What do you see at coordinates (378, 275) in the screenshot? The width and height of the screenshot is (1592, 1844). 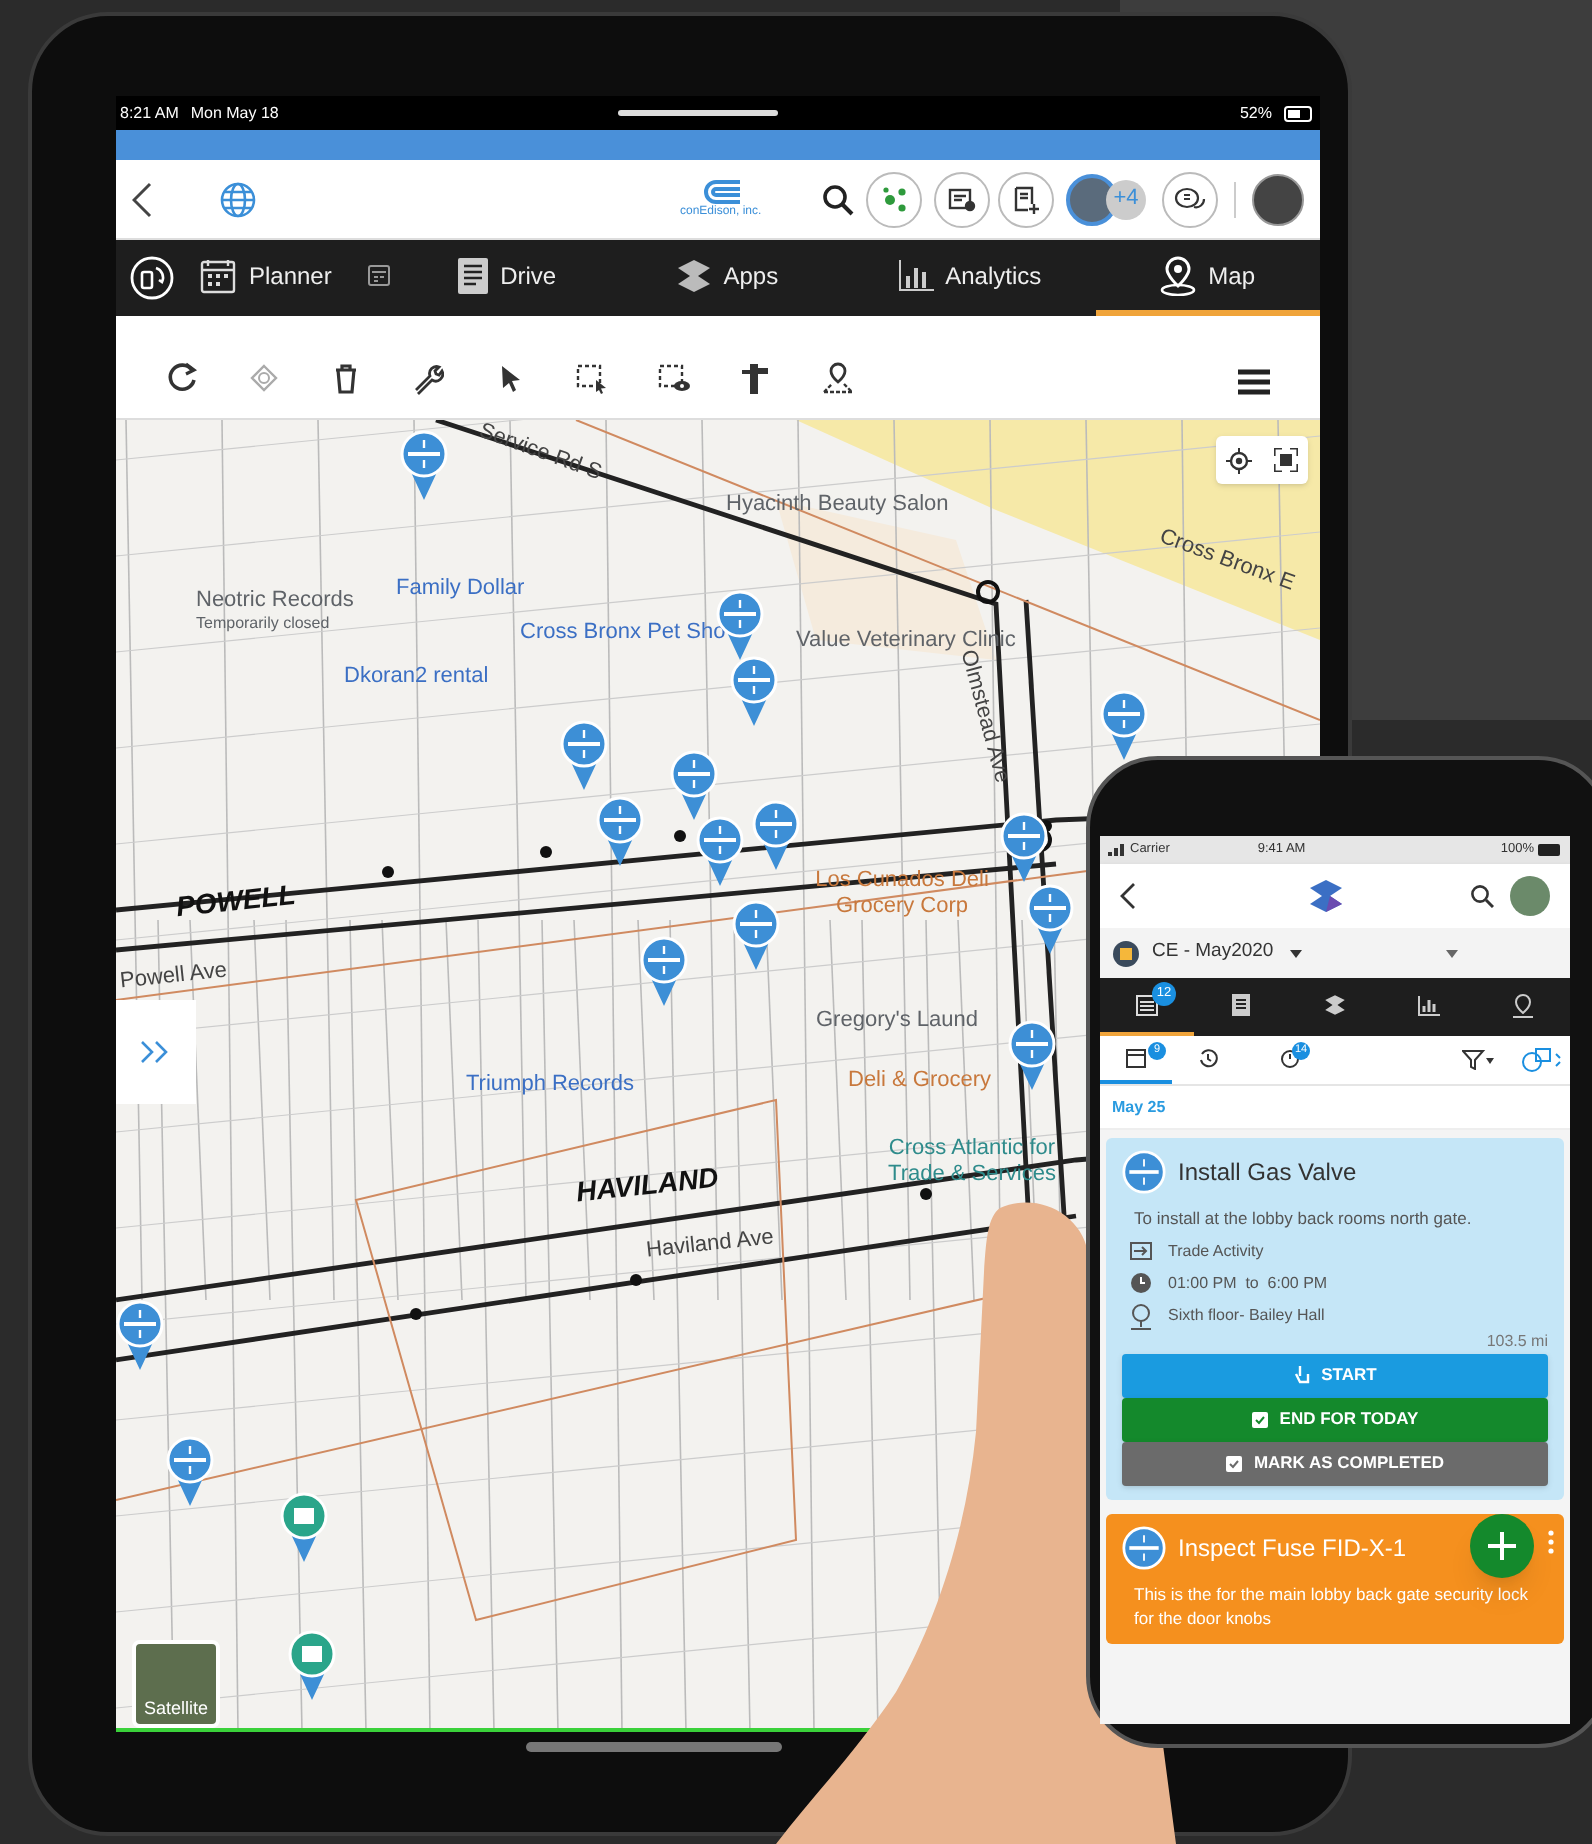 I see `schedule-icon` at bounding box center [378, 275].